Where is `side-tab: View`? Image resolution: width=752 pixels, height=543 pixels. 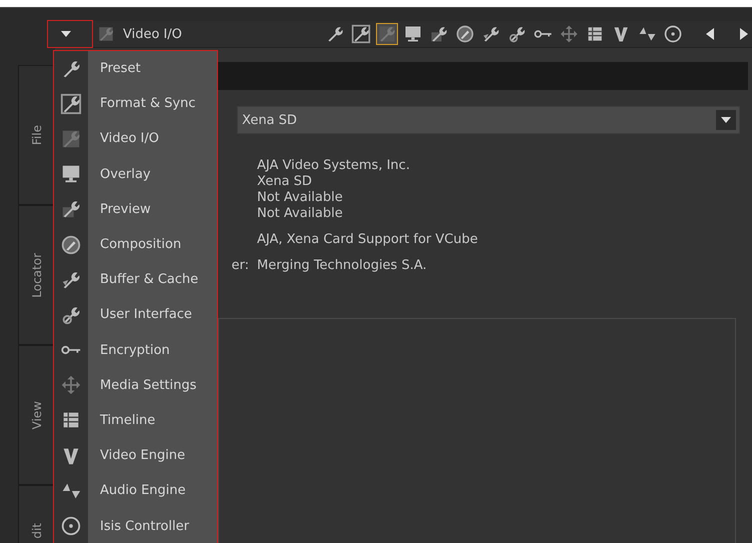
side-tab: View is located at coordinates (36, 415).